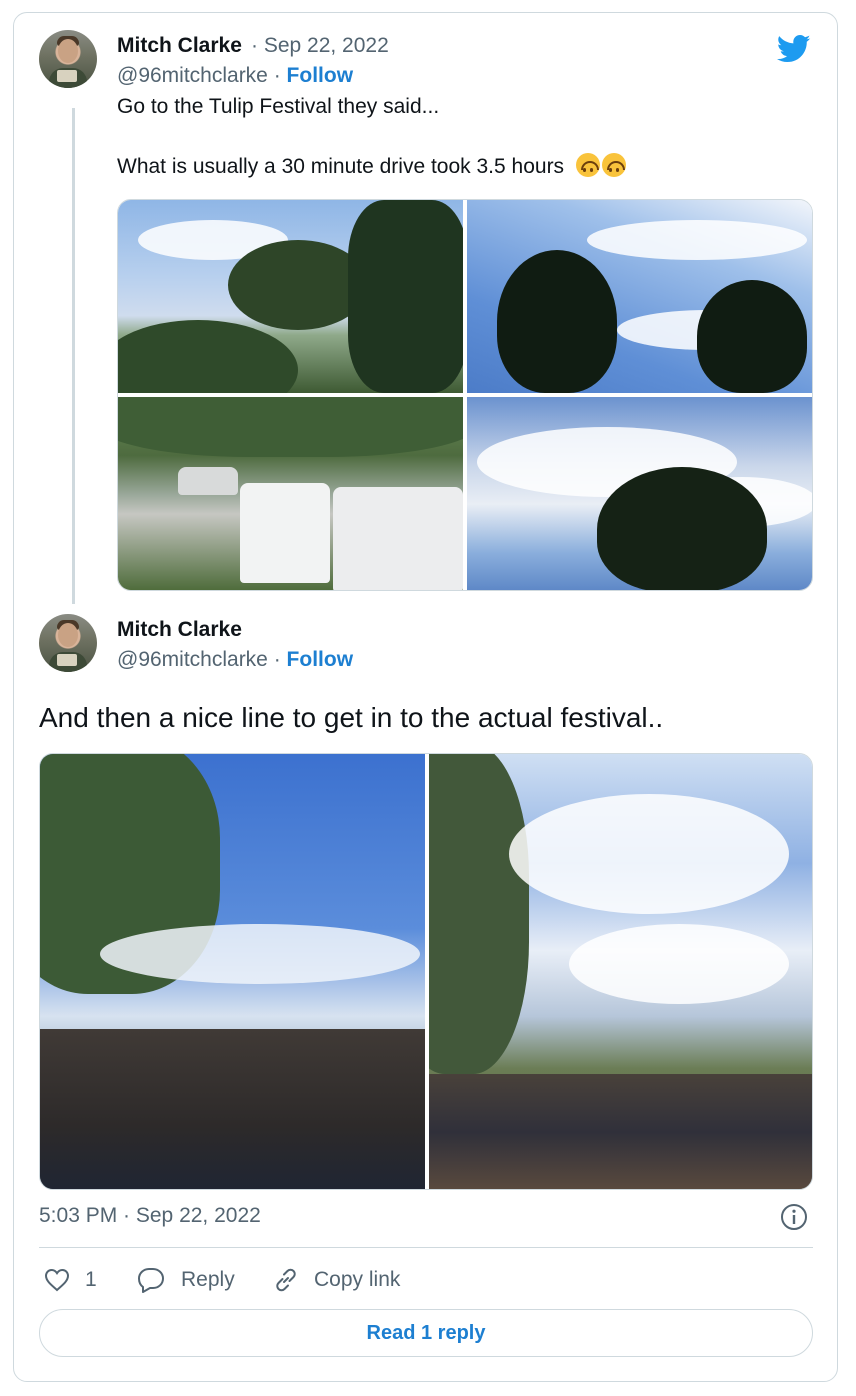  What do you see at coordinates (794, 1217) in the screenshot?
I see `info-icon` at bounding box center [794, 1217].